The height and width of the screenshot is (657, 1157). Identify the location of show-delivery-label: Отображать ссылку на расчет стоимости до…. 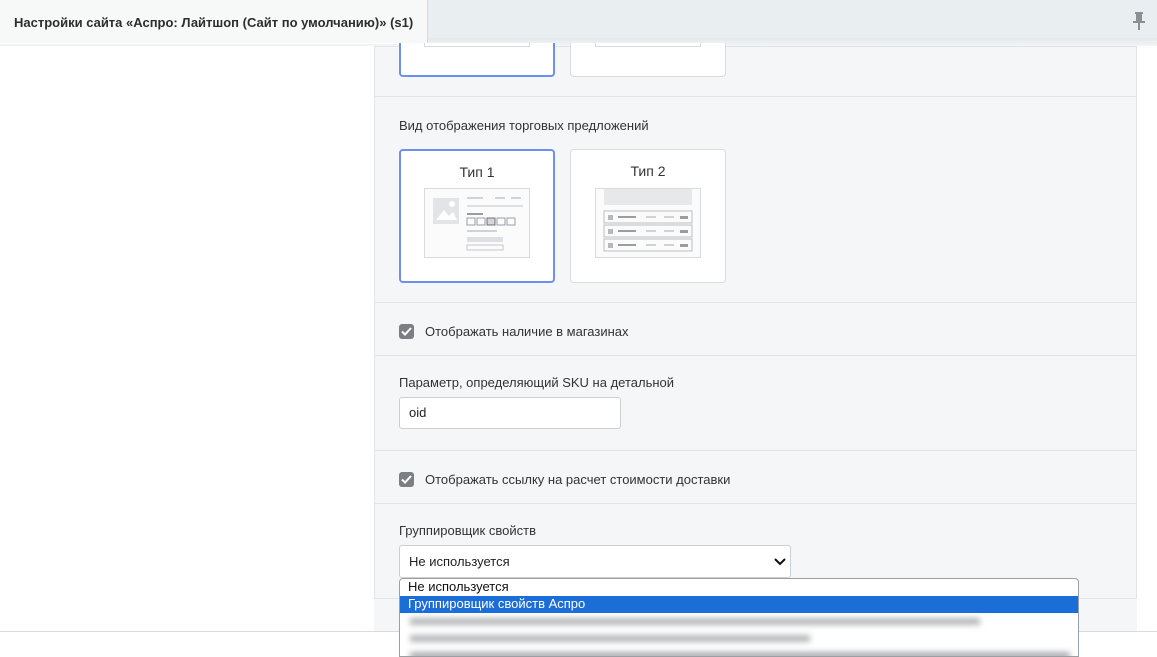
(578, 479).